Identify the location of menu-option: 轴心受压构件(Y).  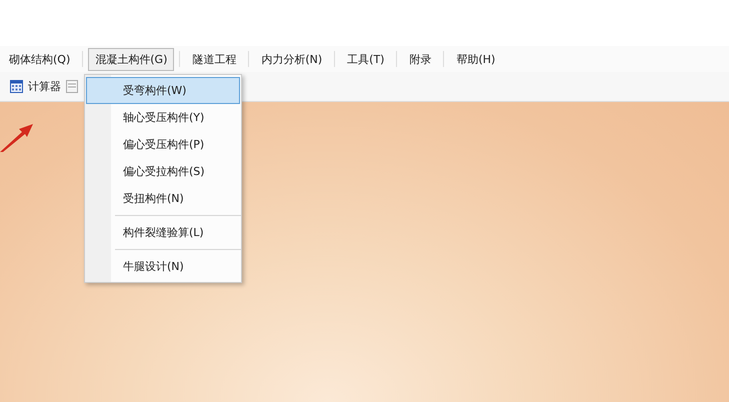
(163, 117).